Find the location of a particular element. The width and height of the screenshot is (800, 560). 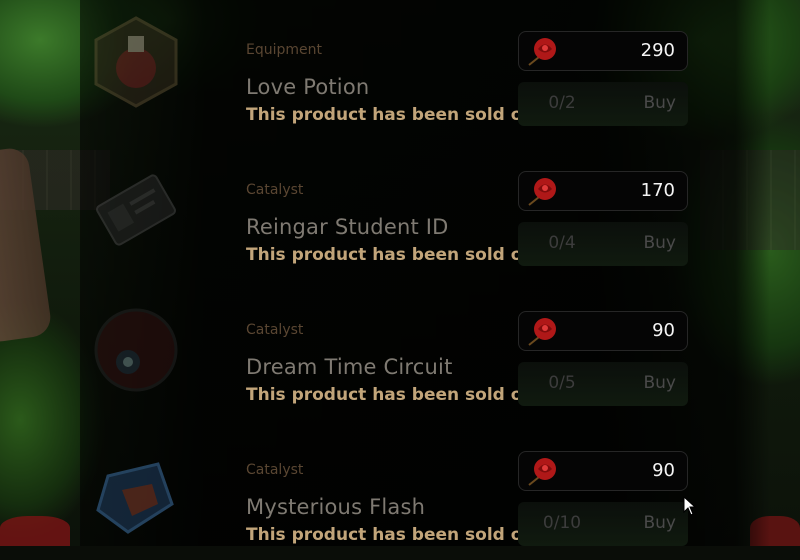

stock-count: 0/2 is located at coordinates (562, 103).